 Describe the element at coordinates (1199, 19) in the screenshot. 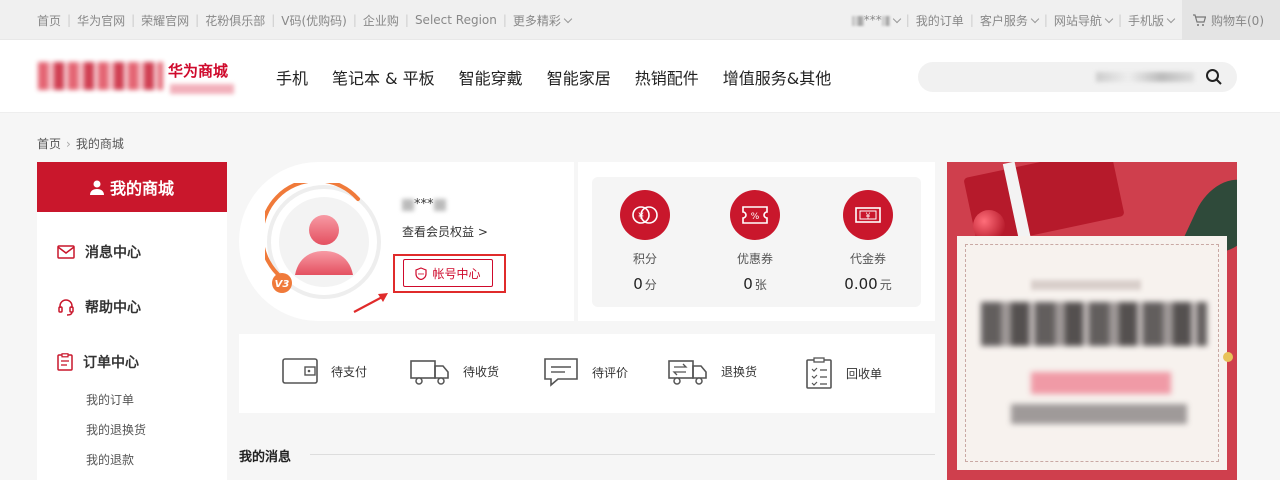

I see `cart-icon` at that location.